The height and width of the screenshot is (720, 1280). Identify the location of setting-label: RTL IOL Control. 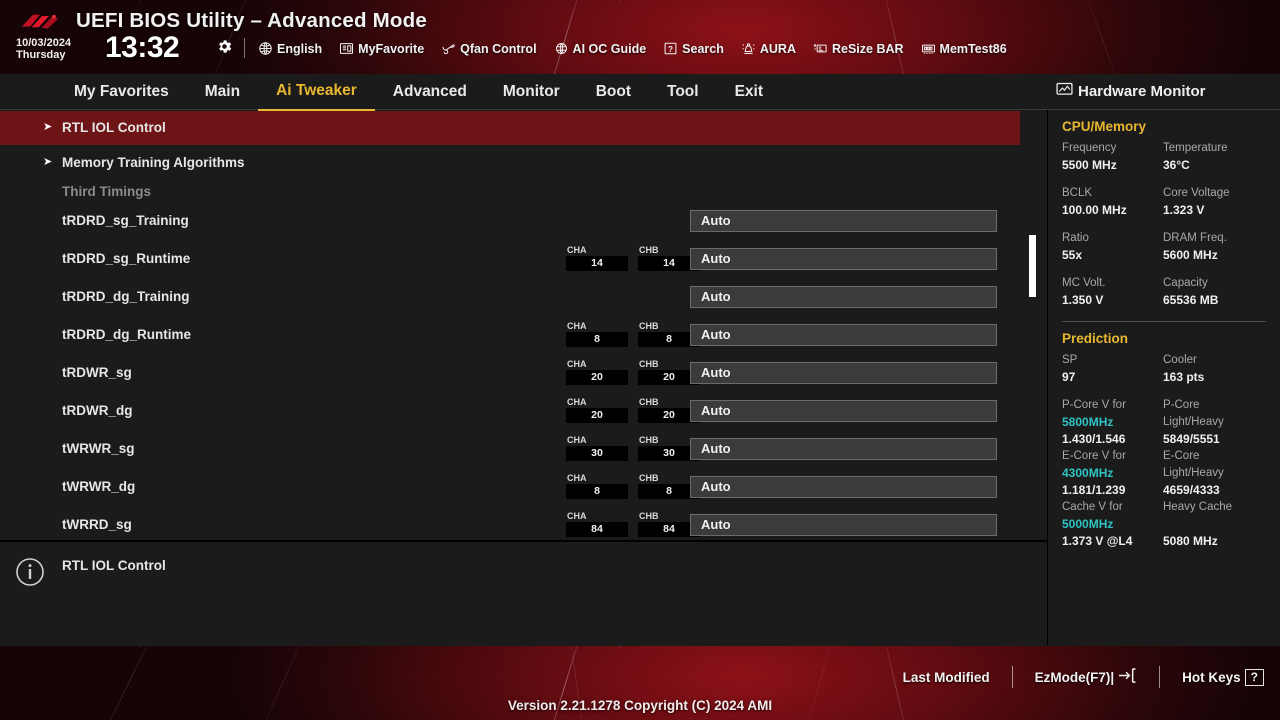
(114, 127).